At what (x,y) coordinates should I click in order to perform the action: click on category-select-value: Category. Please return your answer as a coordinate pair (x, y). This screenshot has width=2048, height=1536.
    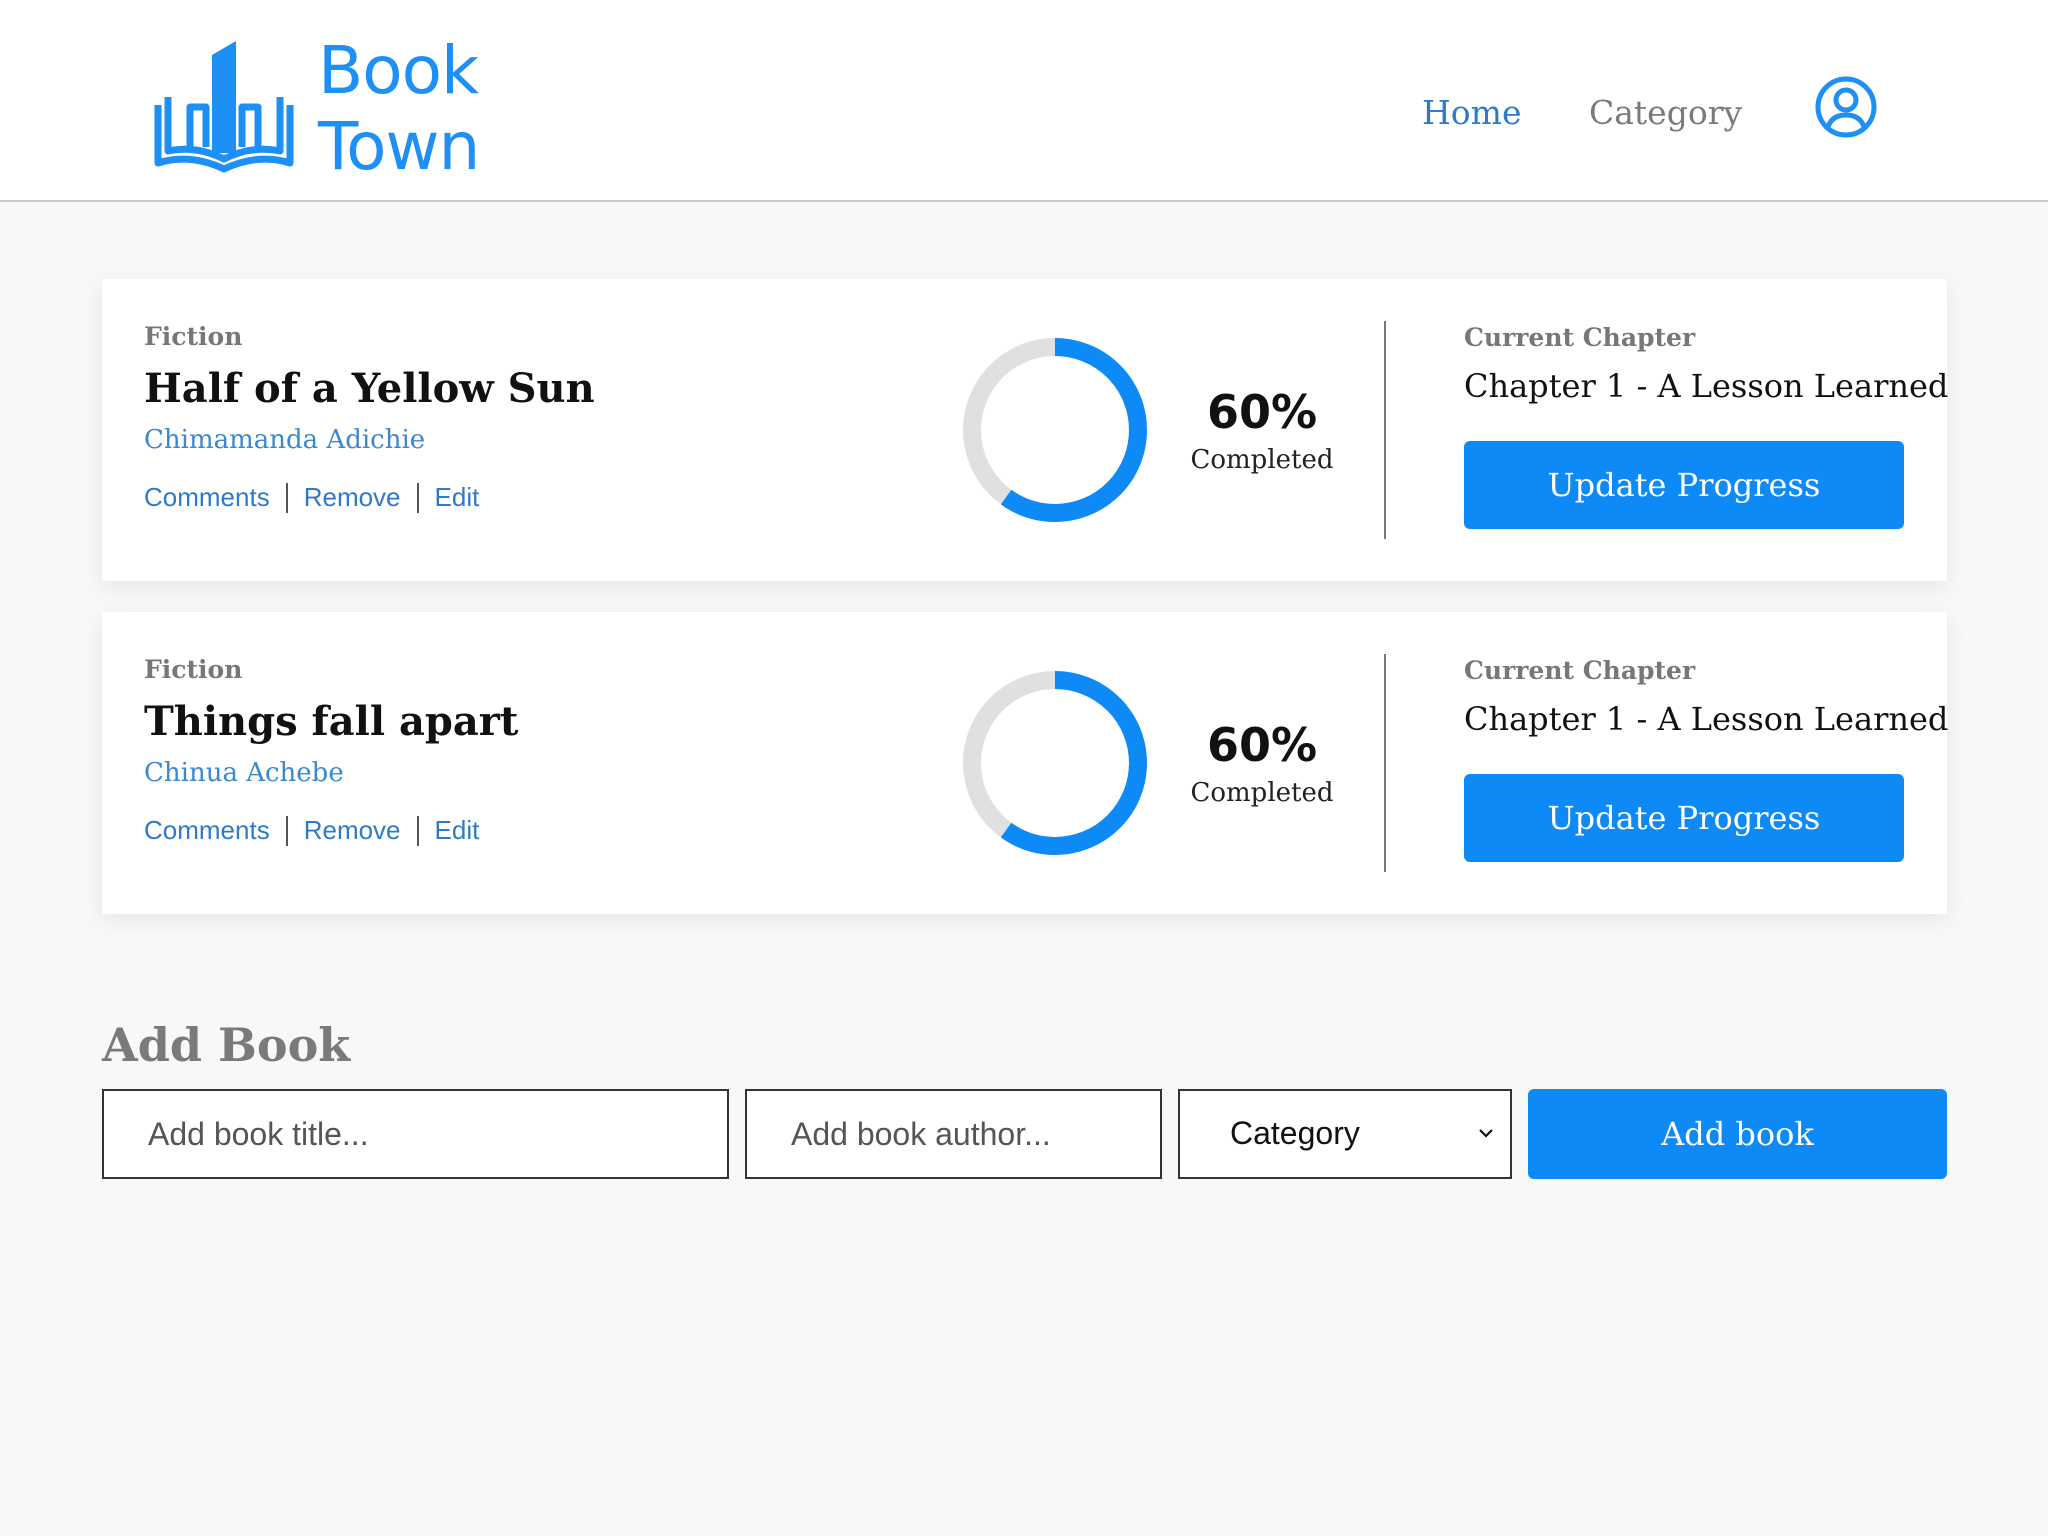
    Looking at the image, I should click on (1295, 1133).